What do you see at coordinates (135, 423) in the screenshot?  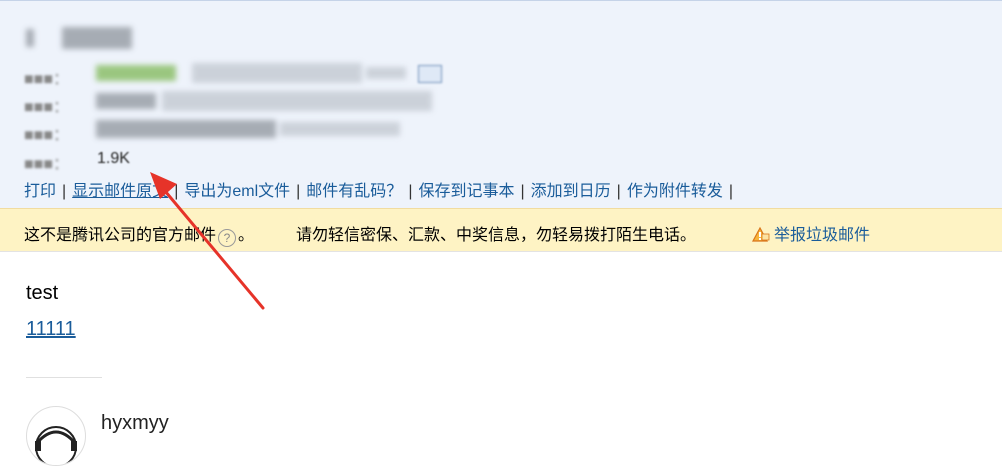 I see `signature-name: hyxmyy` at bounding box center [135, 423].